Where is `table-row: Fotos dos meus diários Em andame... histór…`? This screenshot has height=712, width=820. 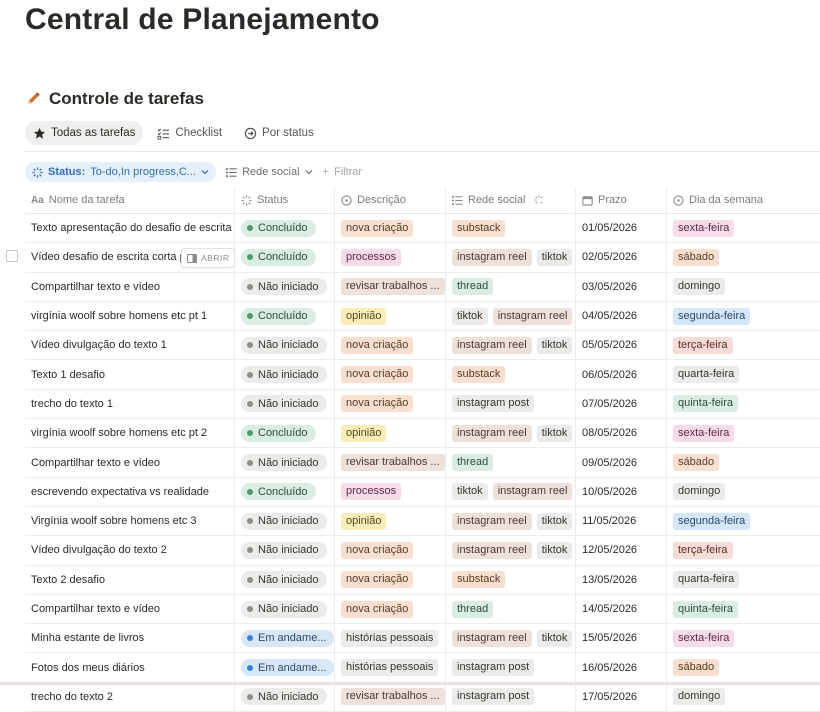
table-row: Fotos dos meus diários Em andame... histór… is located at coordinates (422, 668).